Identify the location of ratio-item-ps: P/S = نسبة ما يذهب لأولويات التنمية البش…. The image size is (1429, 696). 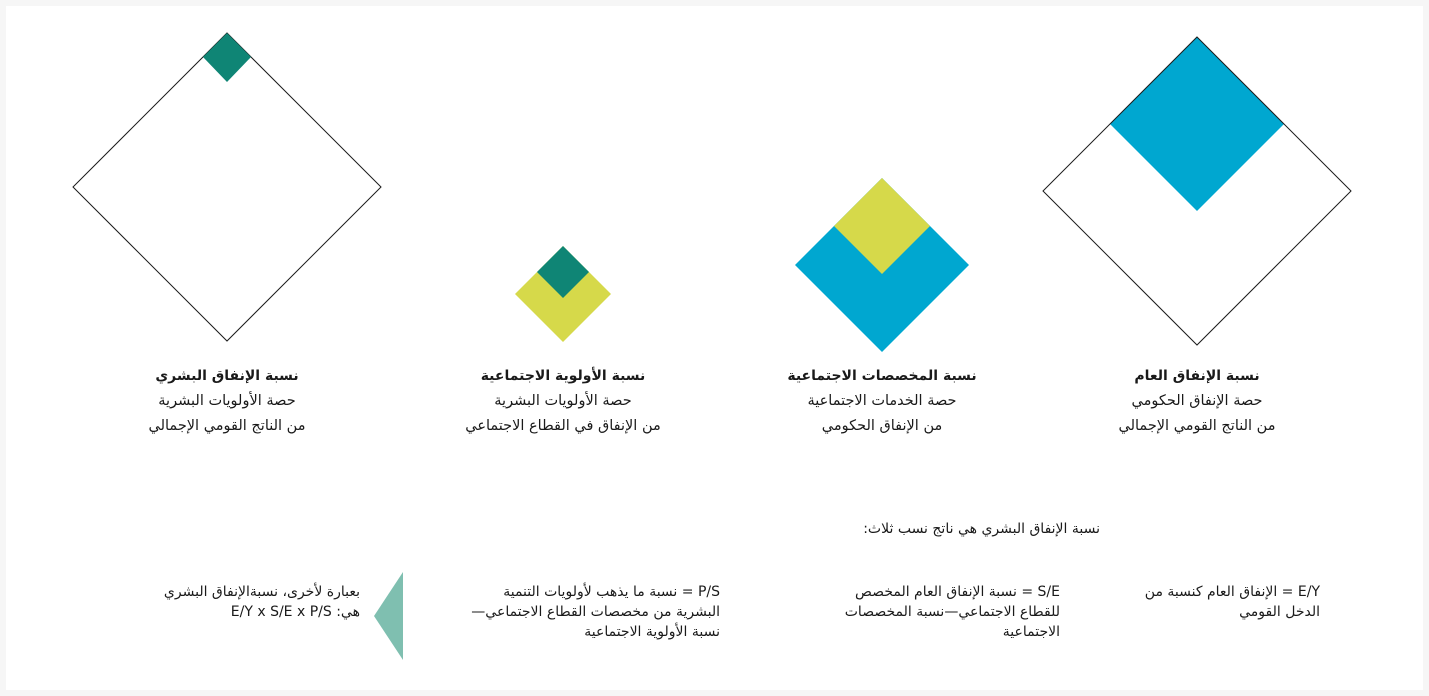
(595, 612).